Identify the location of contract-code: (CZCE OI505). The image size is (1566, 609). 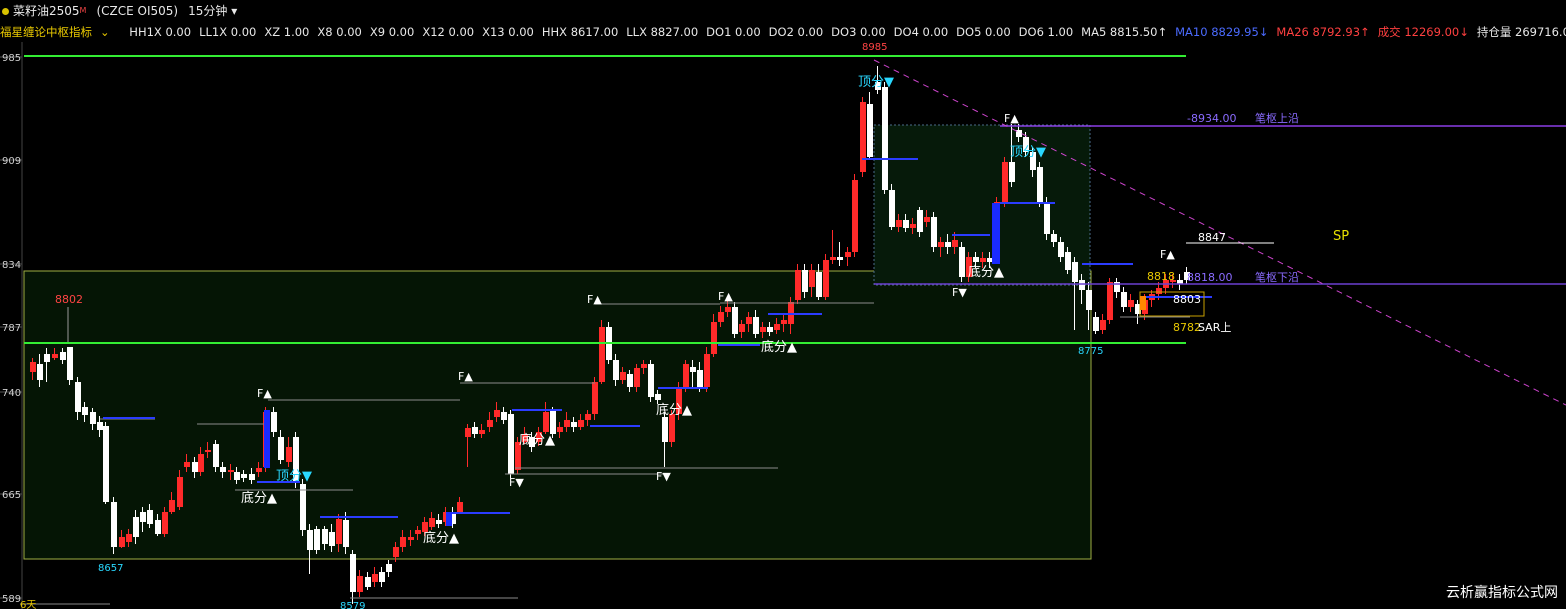
(137, 11).